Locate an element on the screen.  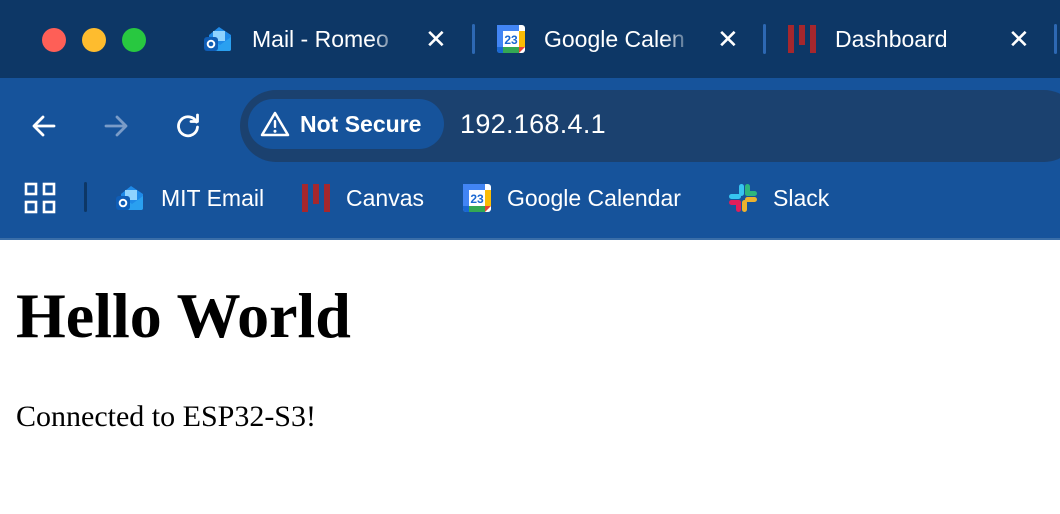
reload-button is located at coordinates (188, 126).